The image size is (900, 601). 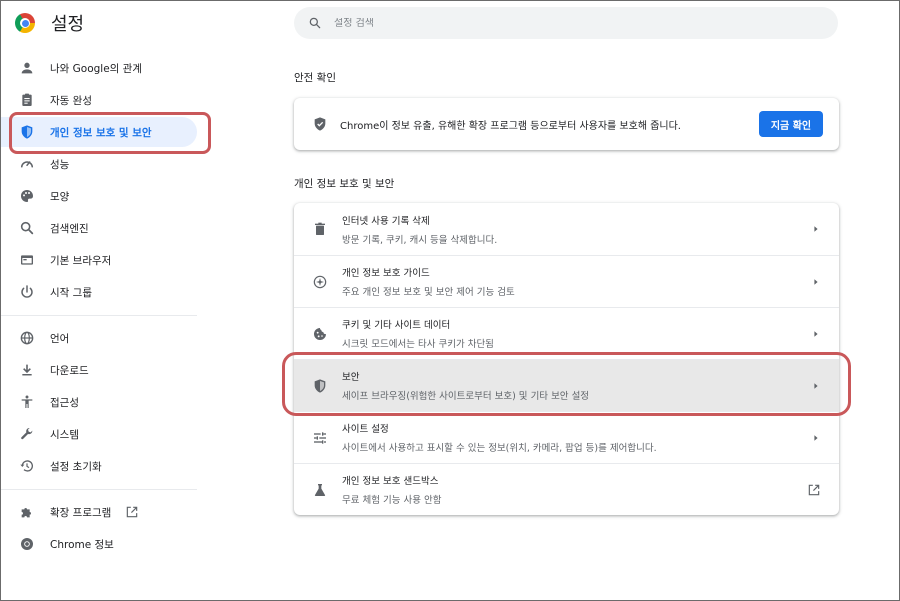 What do you see at coordinates (320, 229) in the screenshot?
I see `trash-icon` at bounding box center [320, 229].